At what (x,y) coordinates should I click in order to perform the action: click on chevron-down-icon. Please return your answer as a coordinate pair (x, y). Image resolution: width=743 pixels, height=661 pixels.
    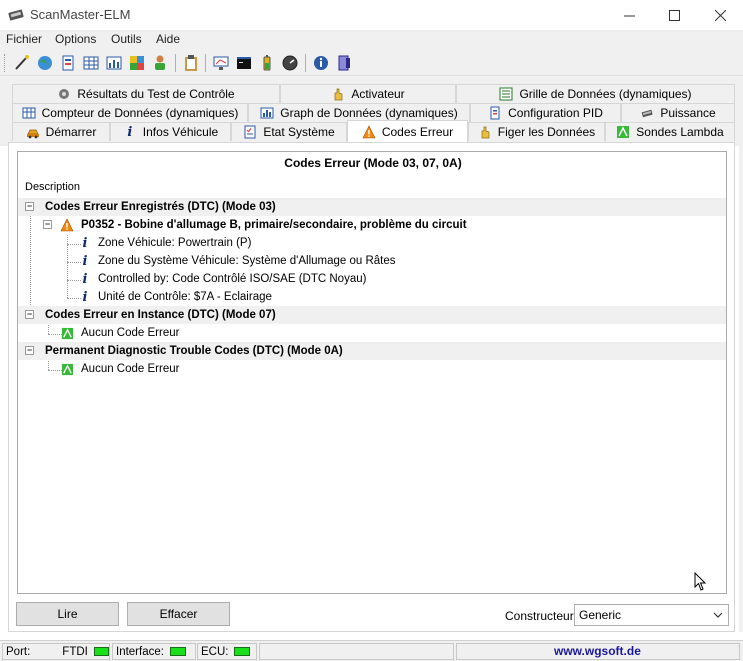
    Looking at the image, I should click on (718, 615).